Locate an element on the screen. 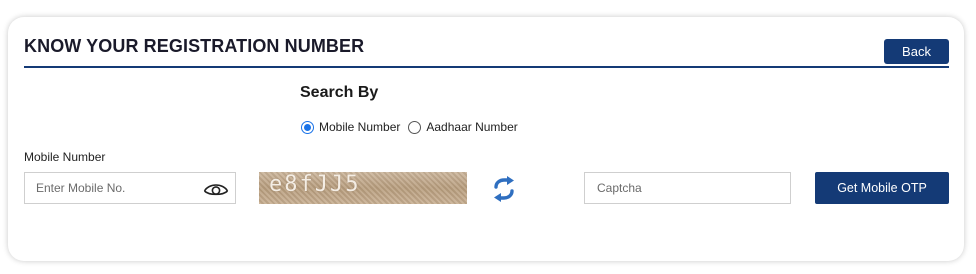 The width and height of the screenshot is (976, 274). get-mobile-otp-button: Get Mobile OTP is located at coordinates (882, 188).